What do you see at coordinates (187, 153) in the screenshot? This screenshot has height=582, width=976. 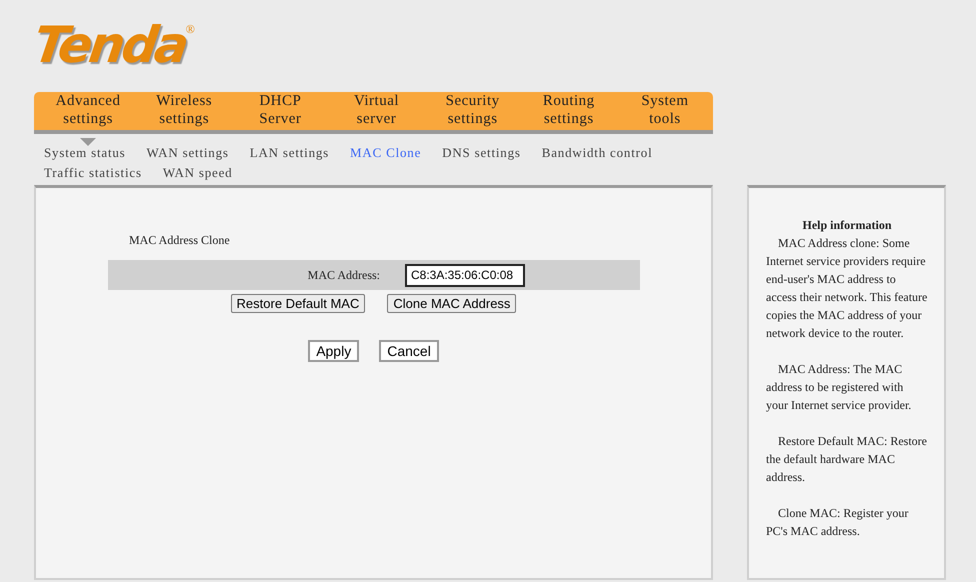 I see `submenu-link: WAN settings` at bounding box center [187, 153].